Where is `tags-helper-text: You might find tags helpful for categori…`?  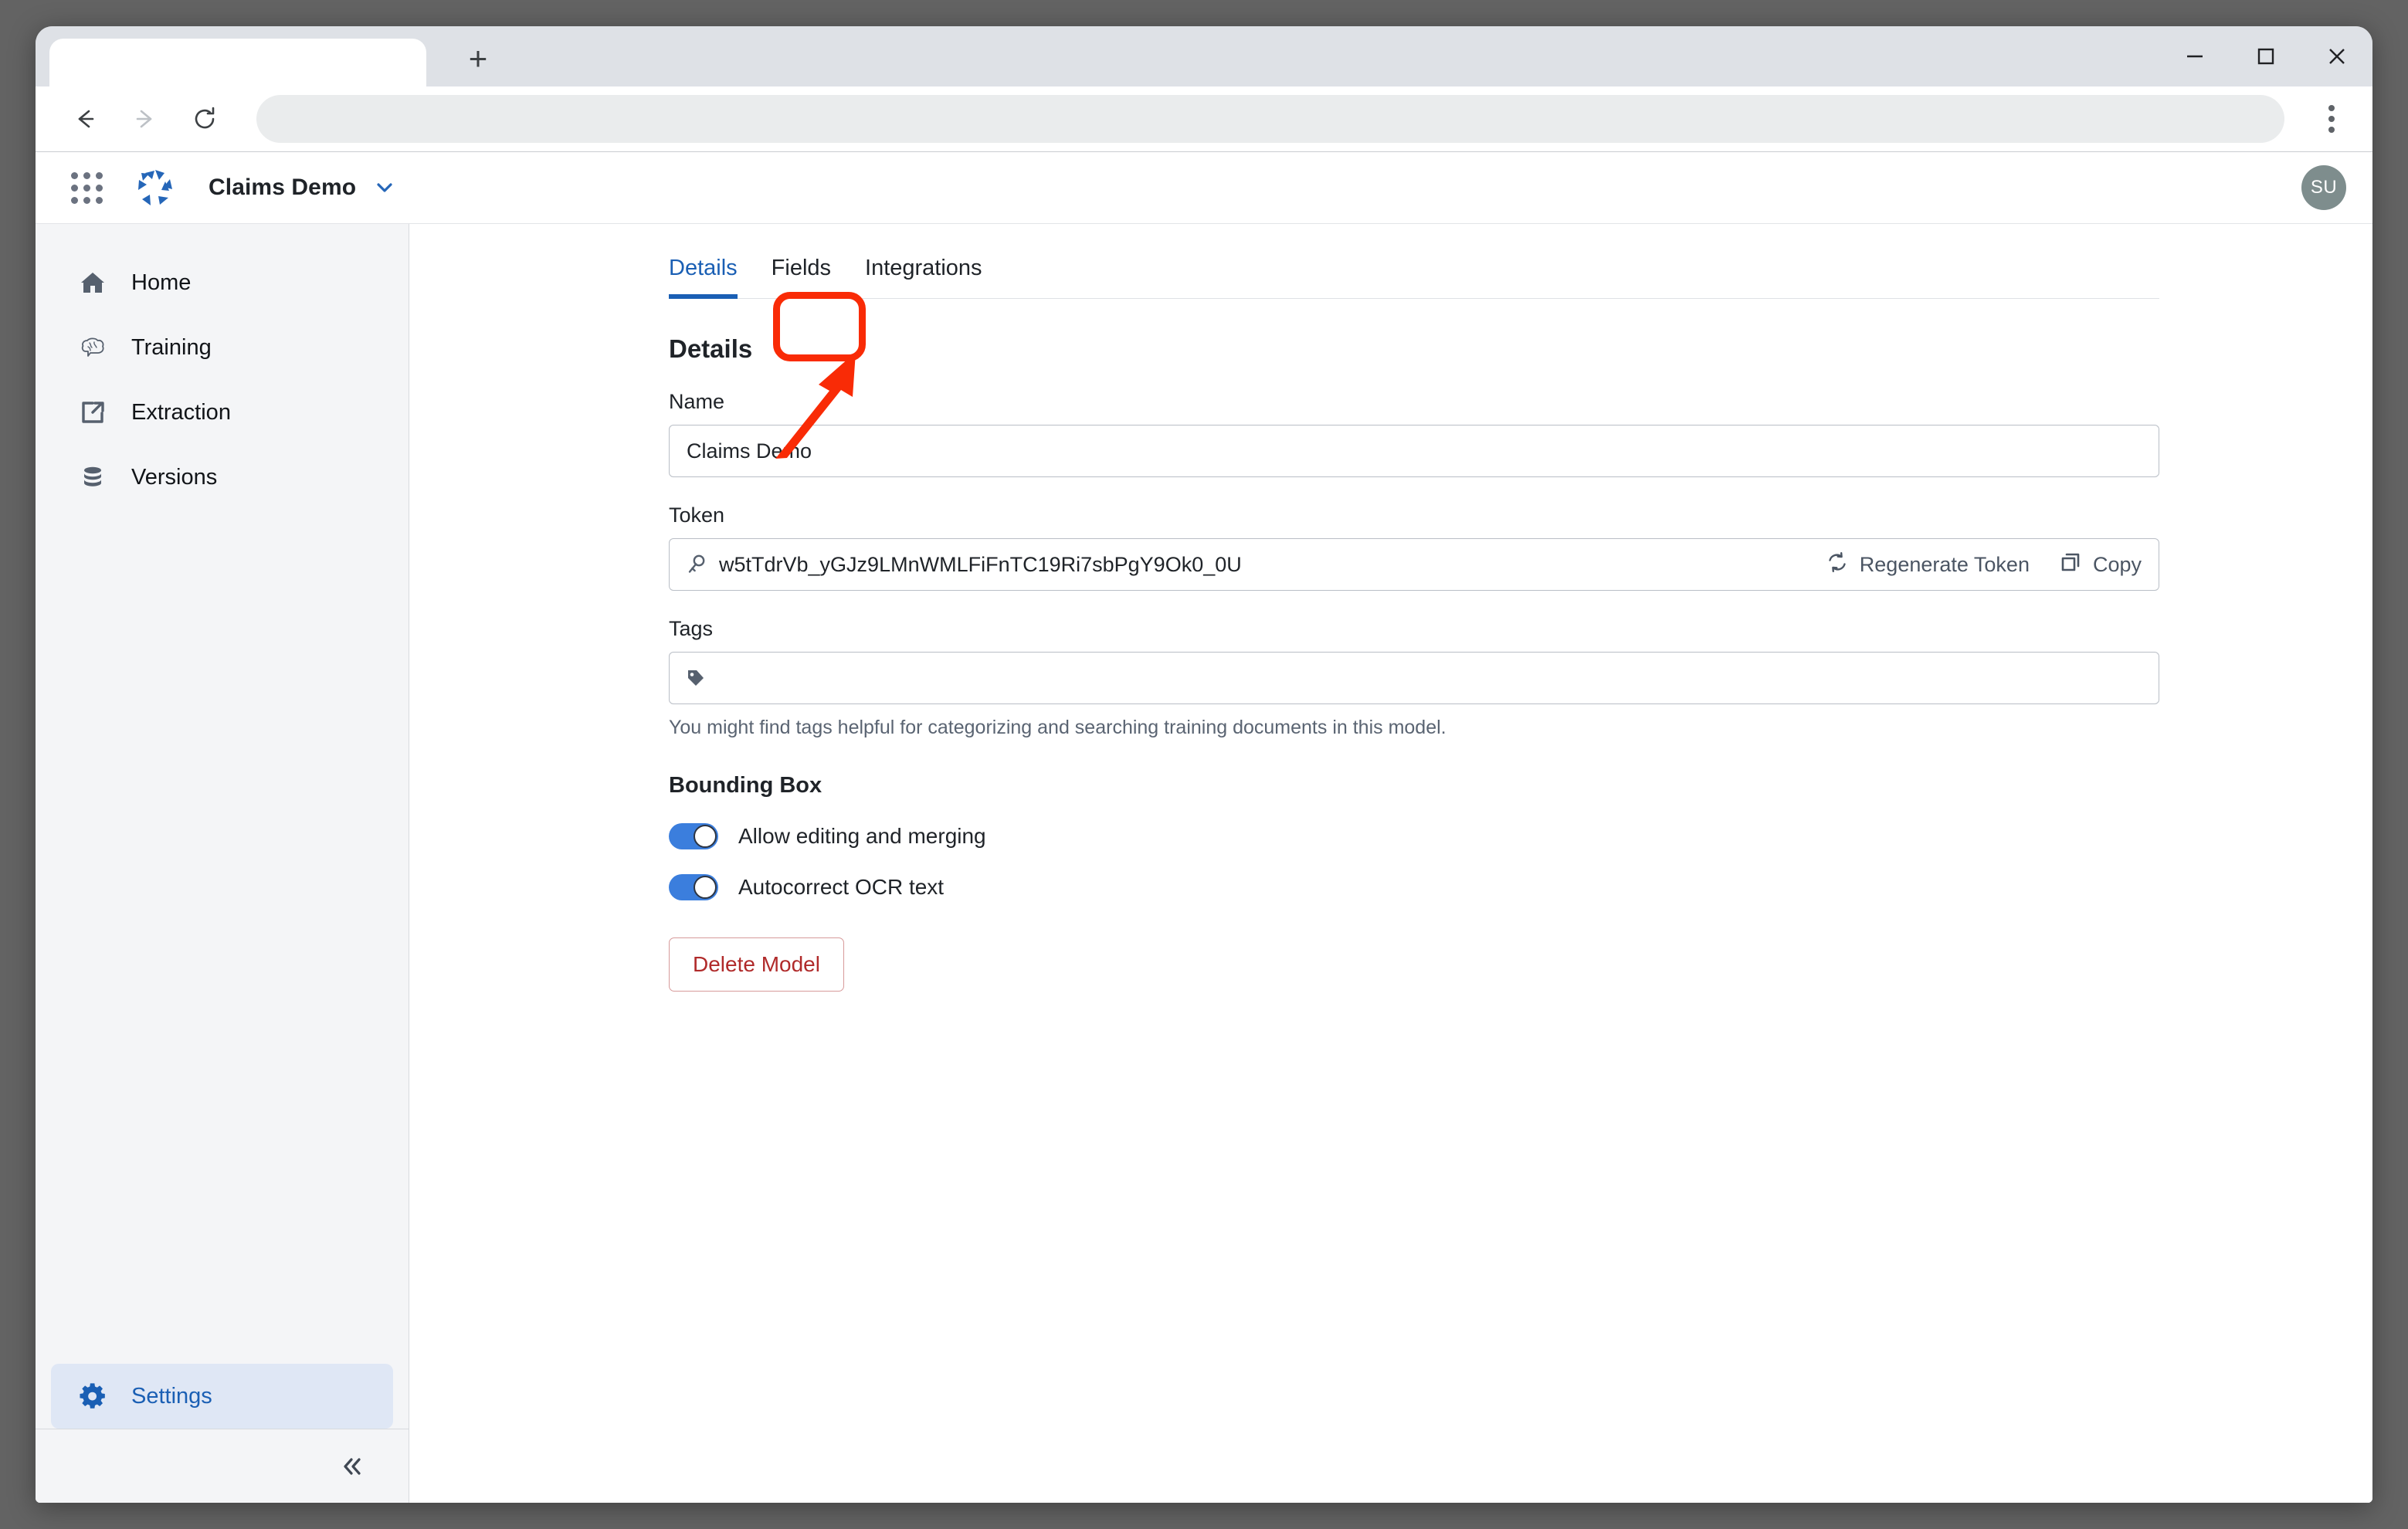
tags-helper-text: You might find tags helpful for categori… is located at coordinates (1057, 727).